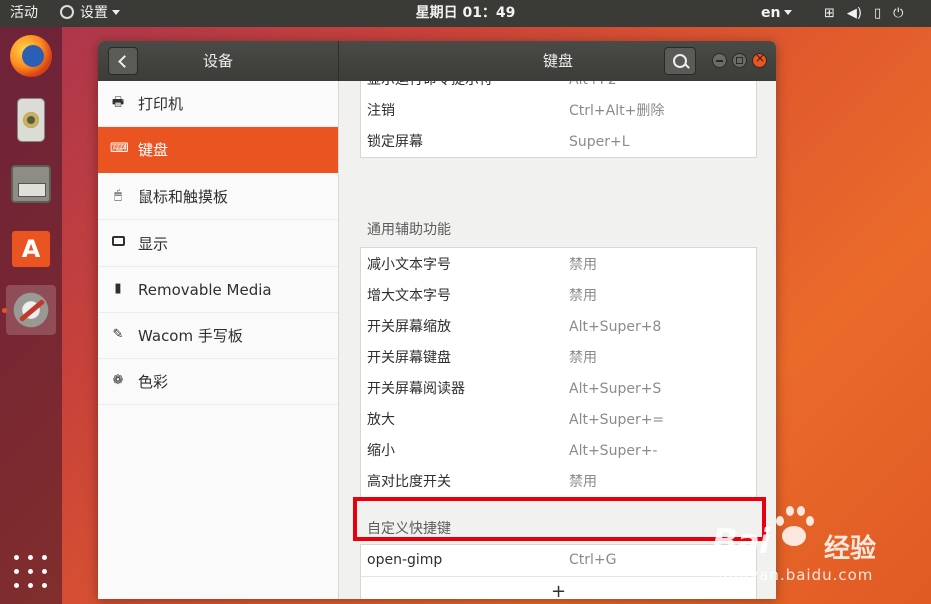 The height and width of the screenshot is (604, 931). Describe the element at coordinates (123, 61) in the screenshot. I see `back-button` at that location.